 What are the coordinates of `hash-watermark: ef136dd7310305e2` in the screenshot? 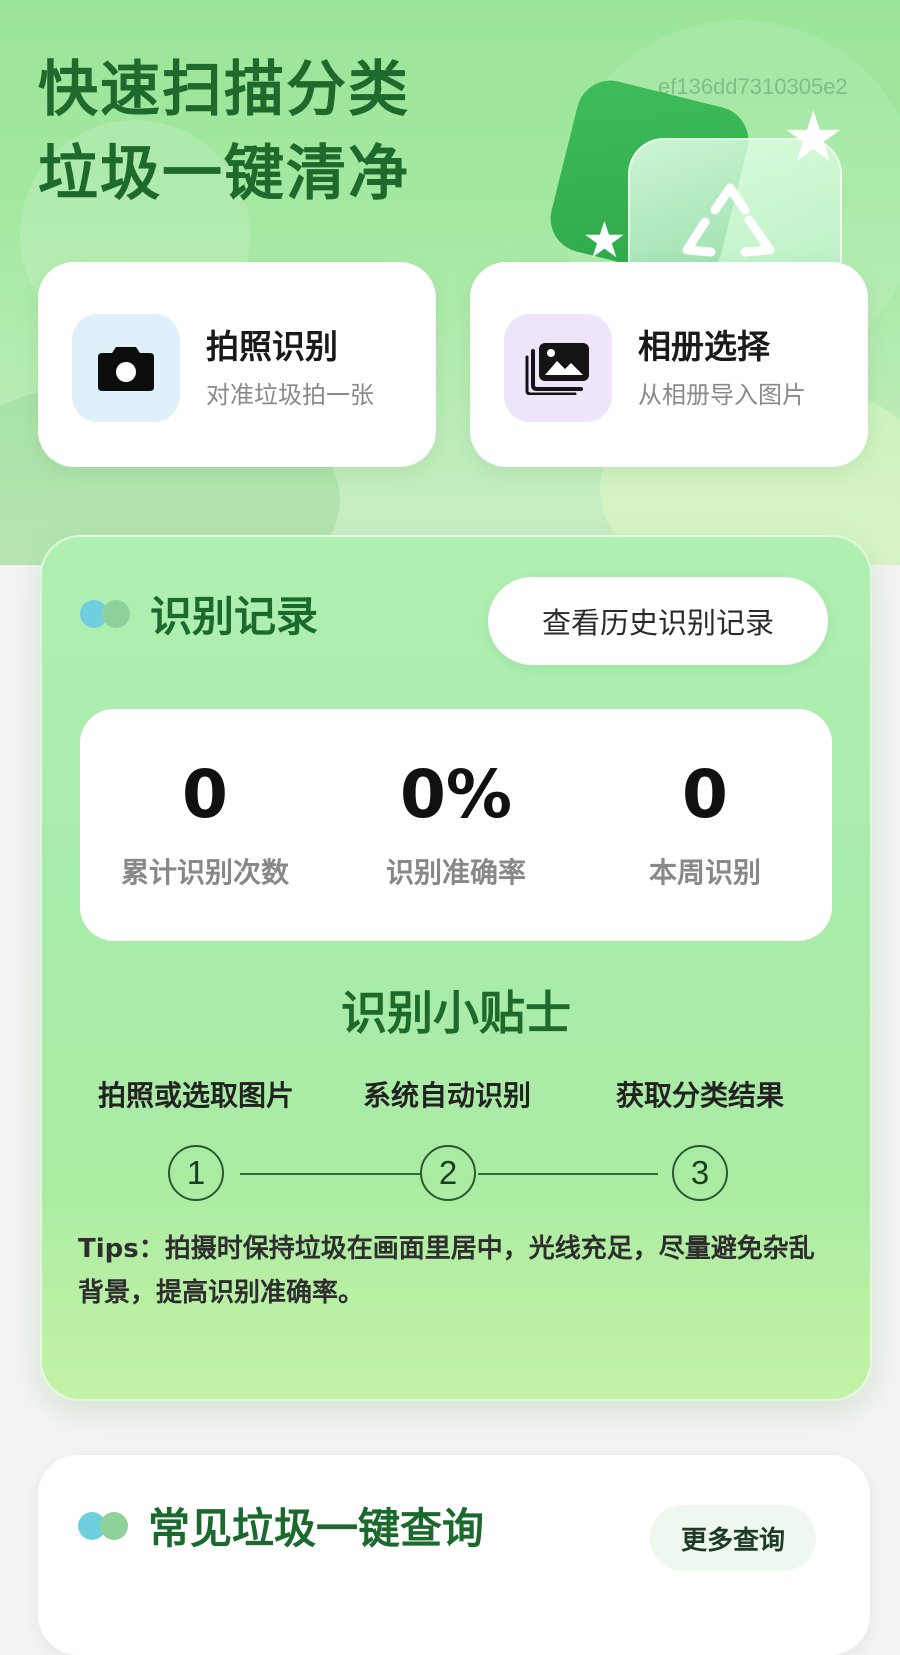 It's located at (753, 86).